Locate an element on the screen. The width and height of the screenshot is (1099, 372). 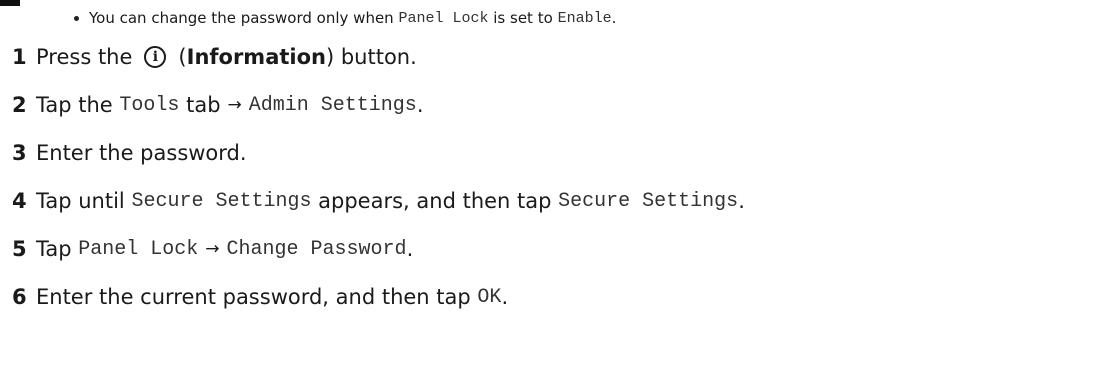
step-text: ) button. is located at coordinates (371, 57).